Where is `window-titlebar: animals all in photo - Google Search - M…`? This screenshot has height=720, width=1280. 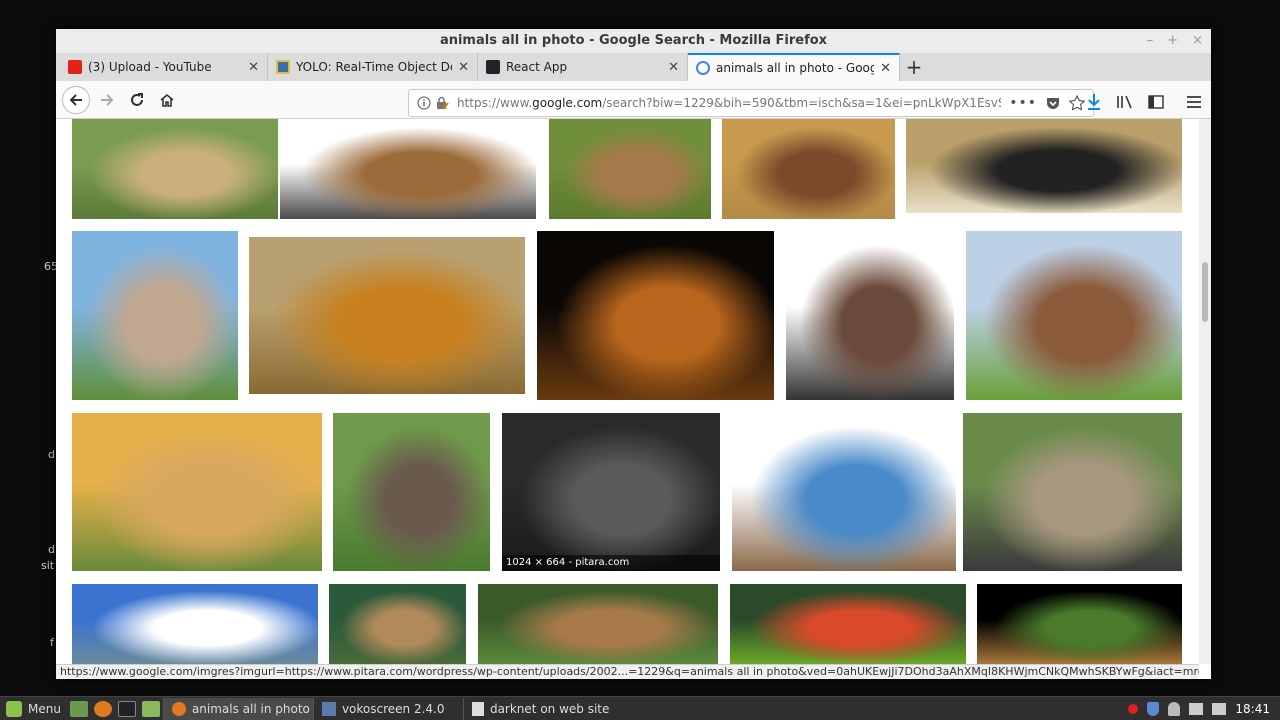 window-titlebar: animals all in photo - Google Search - M… is located at coordinates (633, 41).